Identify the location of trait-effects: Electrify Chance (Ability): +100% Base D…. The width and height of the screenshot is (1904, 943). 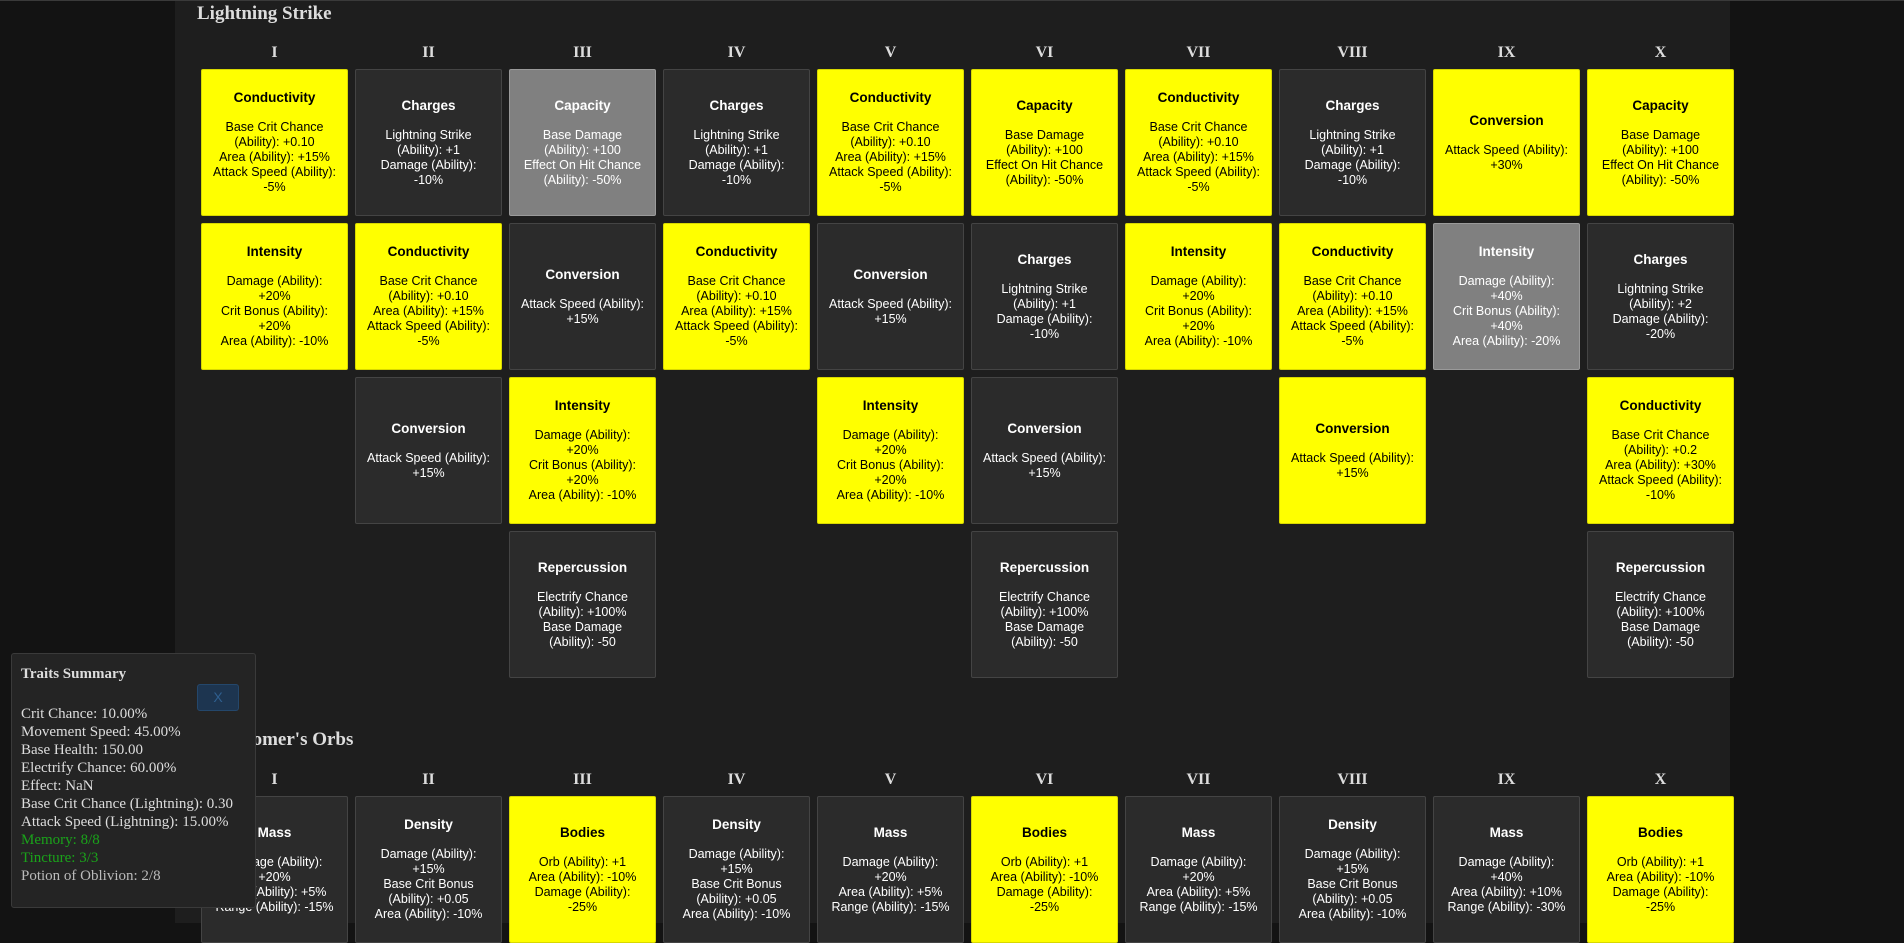
(582, 619).